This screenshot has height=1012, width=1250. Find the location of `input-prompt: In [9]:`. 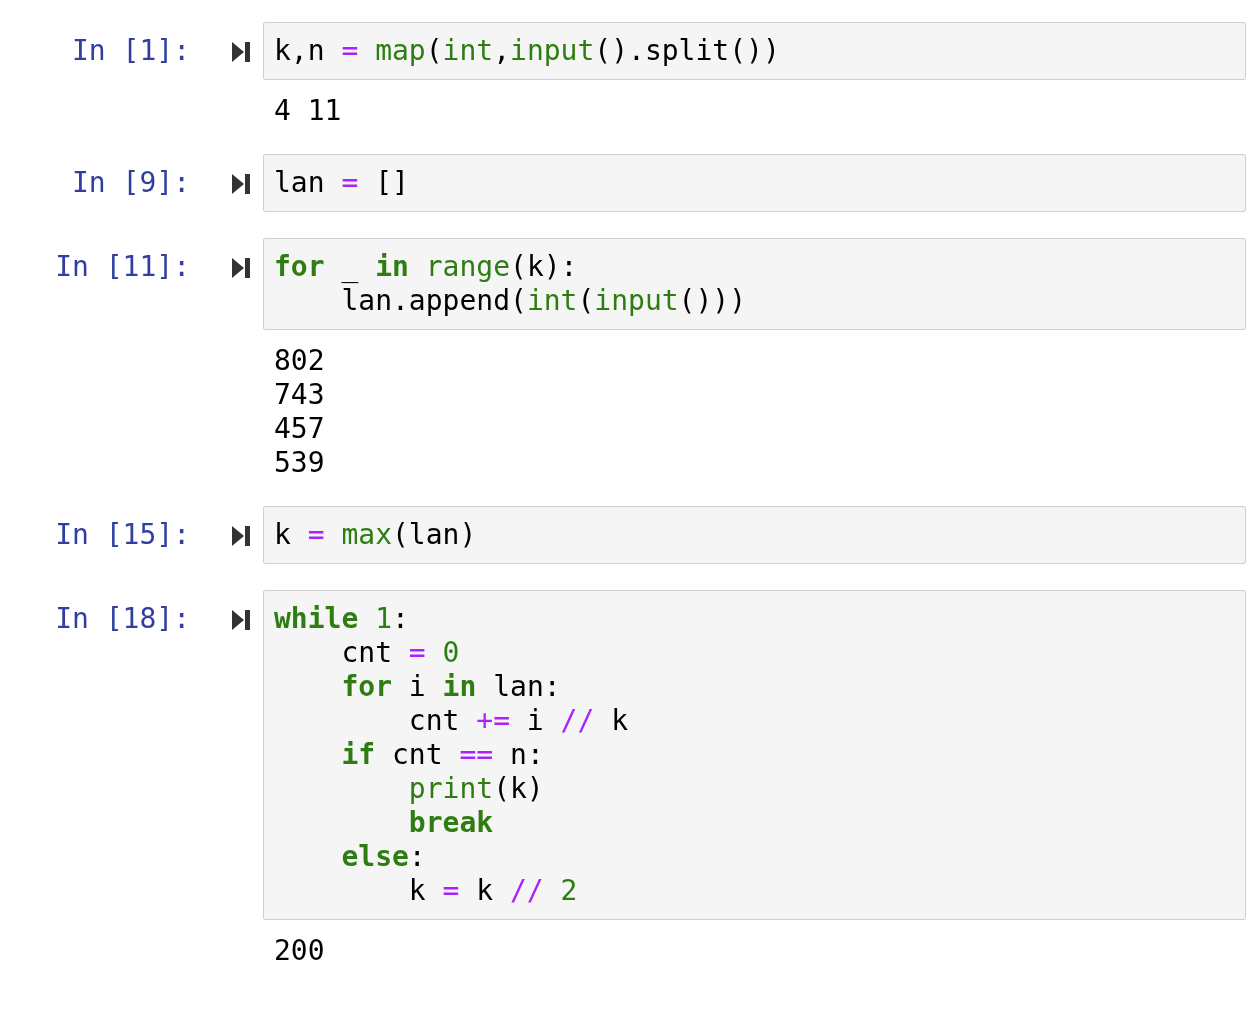

input-prompt: In [9]: is located at coordinates (130, 182).